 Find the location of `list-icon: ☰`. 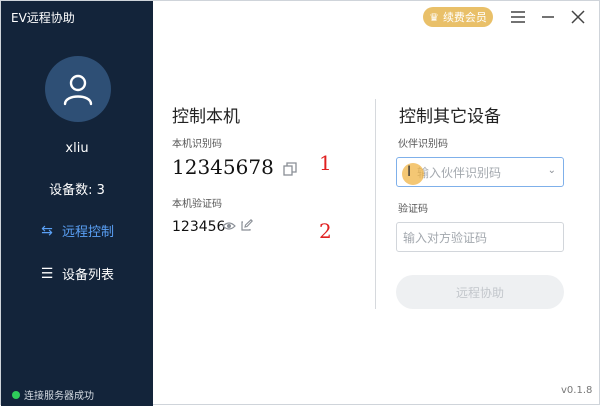

list-icon: ☰ is located at coordinates (47, 273).